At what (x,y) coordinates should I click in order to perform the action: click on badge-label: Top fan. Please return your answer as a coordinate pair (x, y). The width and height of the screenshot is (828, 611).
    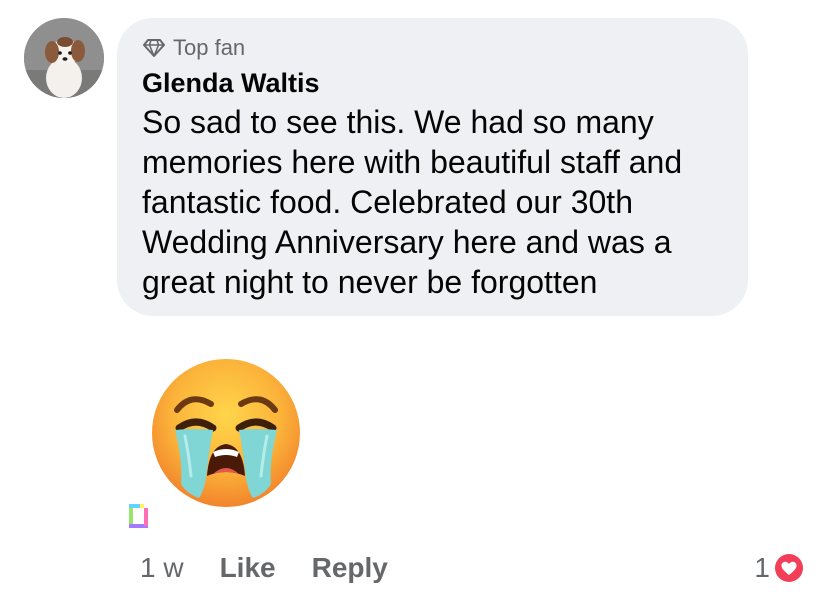
    Looking at the image, I should click on (209, 47).